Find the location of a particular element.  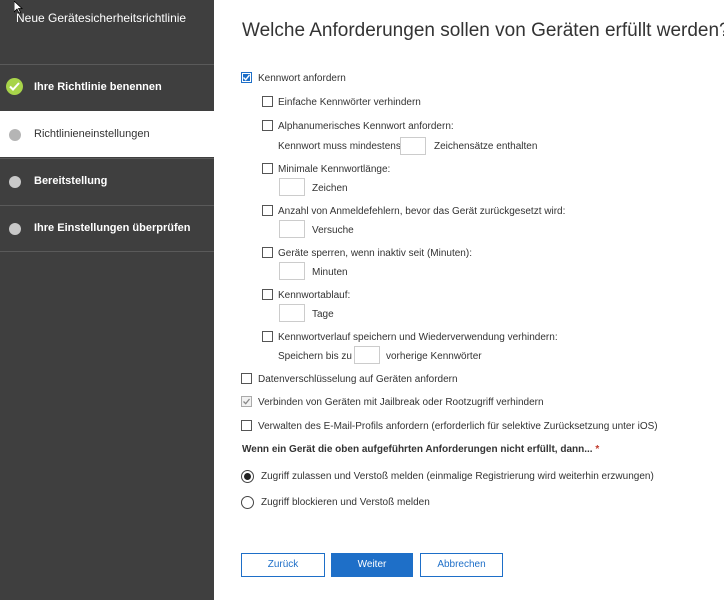

wizard-title: Neue Gerätesicherheitsrichtlinie is located at coordinates (101, 18).